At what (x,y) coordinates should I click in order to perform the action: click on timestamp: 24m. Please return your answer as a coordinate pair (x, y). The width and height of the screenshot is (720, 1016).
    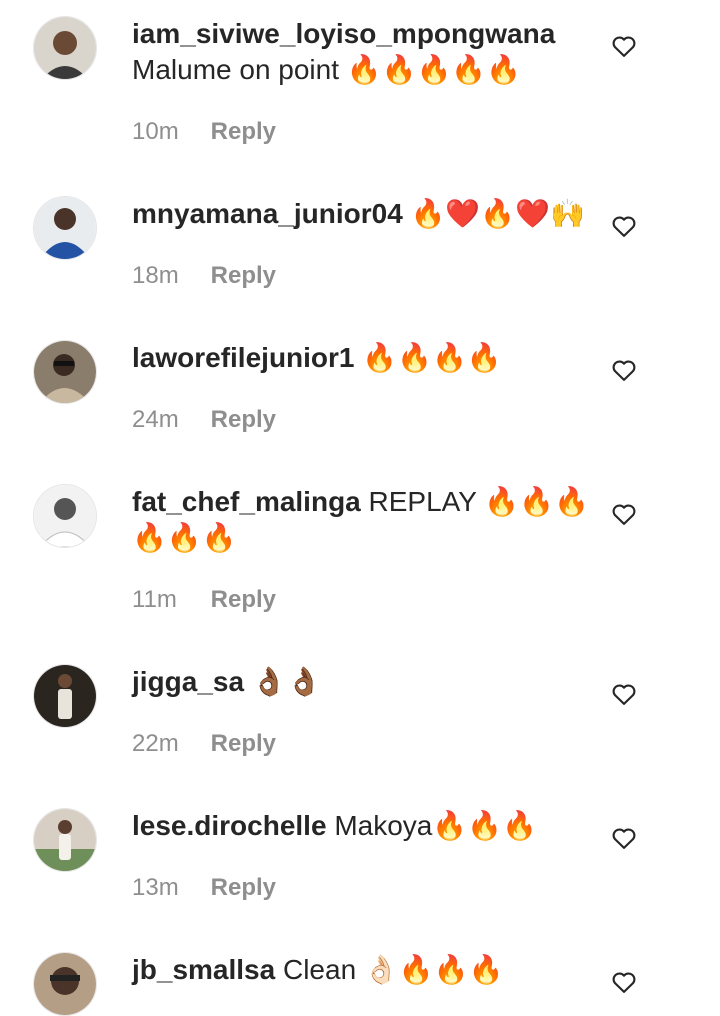
    Looking at the image, I should click on (155, 419).